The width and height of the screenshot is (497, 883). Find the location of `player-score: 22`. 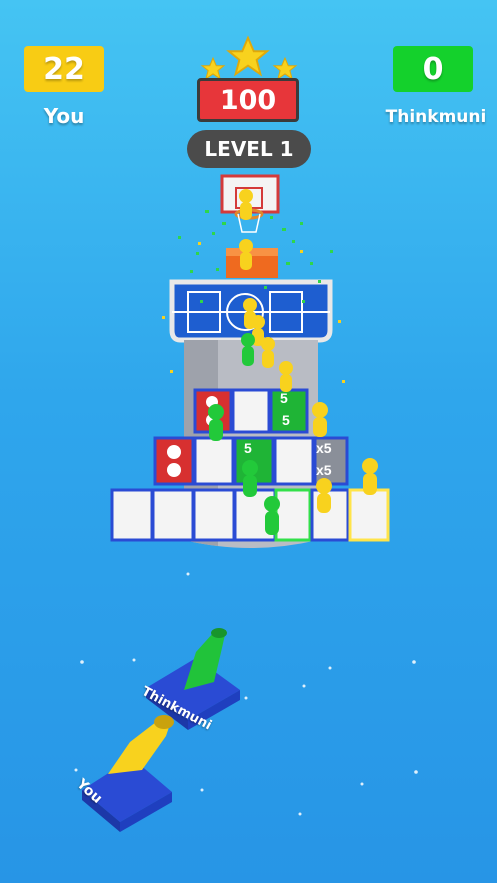

player-score: 22 is located at coordinates (64, 69).